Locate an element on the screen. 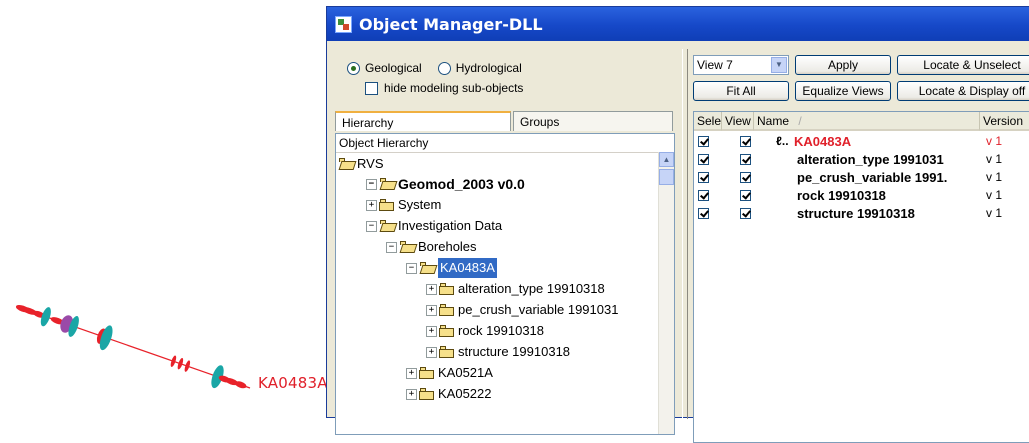 This screenshot has height=443, width=1029. list-row-rock: rock 19910318 v 1 is located at coordinates (861, 196).